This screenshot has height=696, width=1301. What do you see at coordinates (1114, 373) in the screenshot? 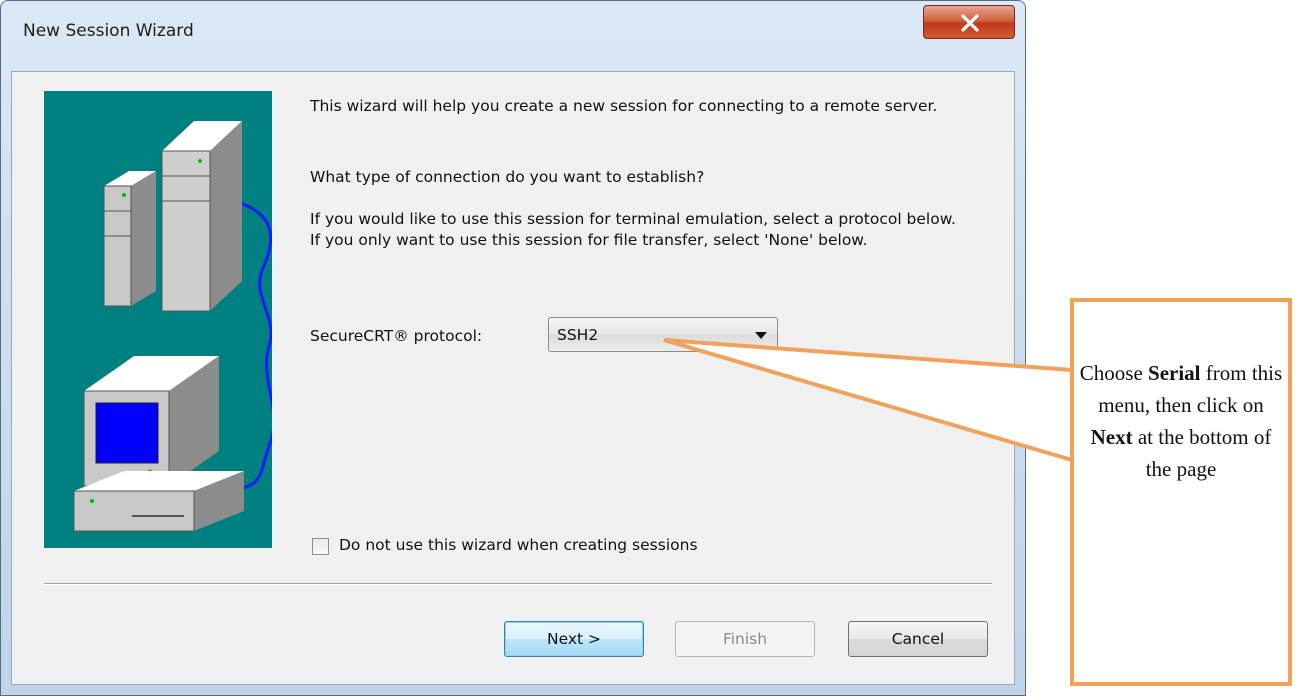
I see `callout-text-part1: Choose` at bounding box center [1114, 373].